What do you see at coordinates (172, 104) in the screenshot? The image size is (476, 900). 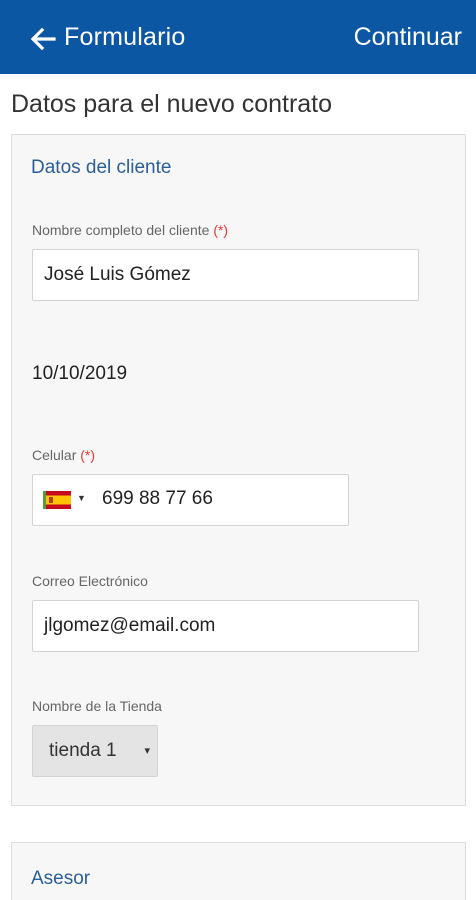 I see `page-title: Datos para el nuevo contrato` at bounding box center [172, 104].